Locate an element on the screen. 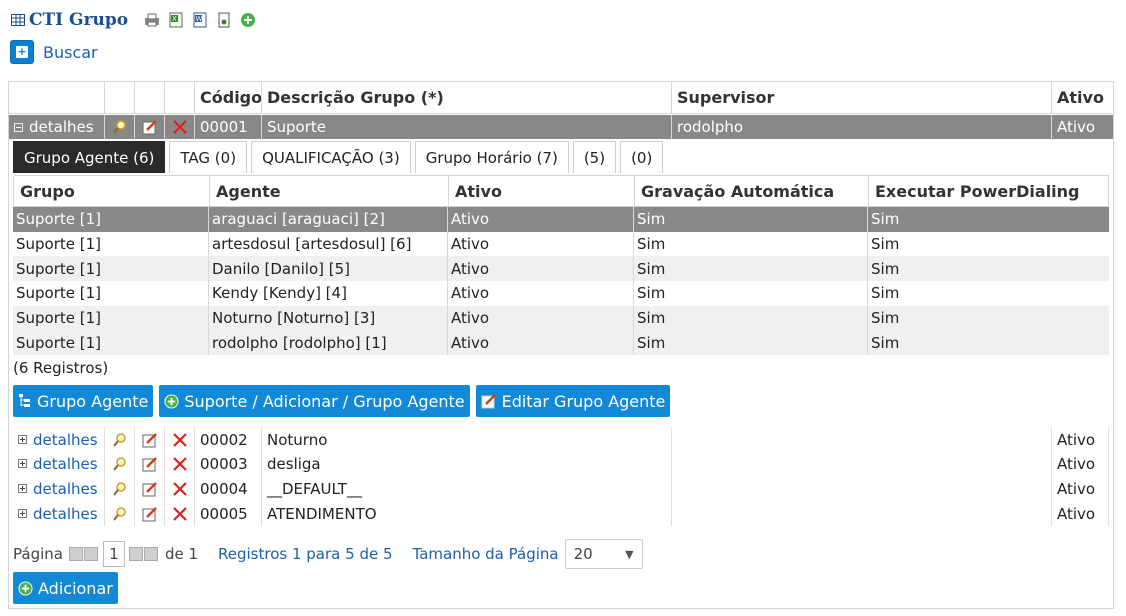 The width and height of the screenshot is (1126, 616). tree-icon is located at coordinates (24, 400).